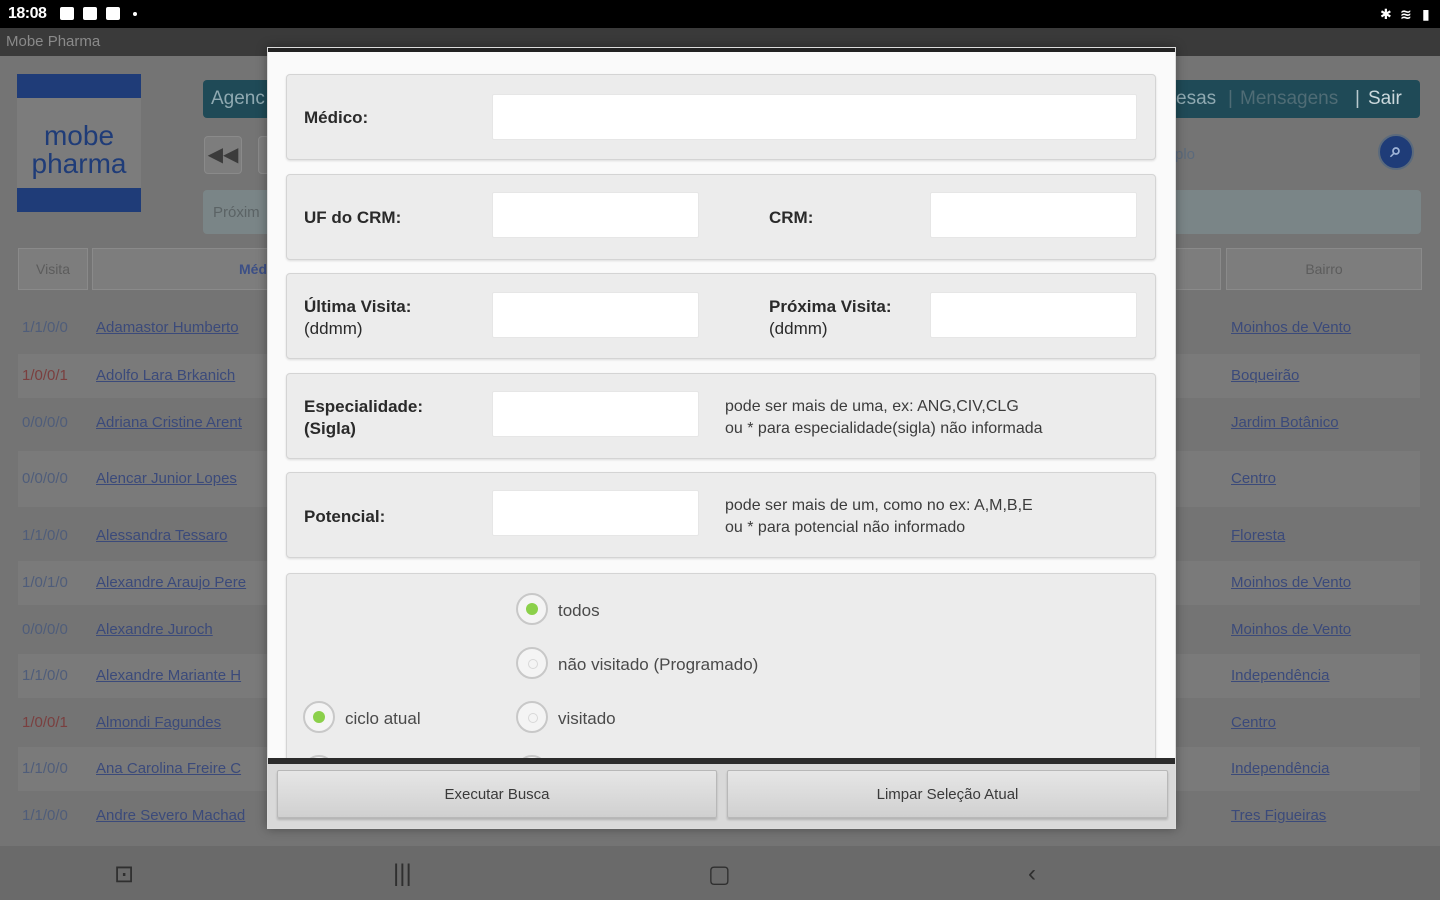 This screenshot has height=900, width=1440. Describe the element at coordinates (720, 14) in the screenshot. I see `status-bar: 18:08 ✱ ≋ ▮` at that location.